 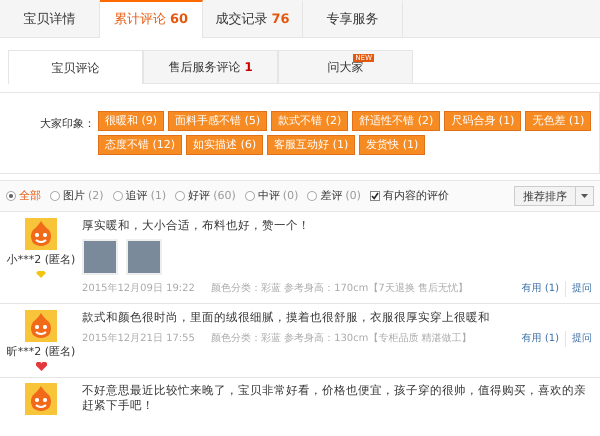 I want to click on filter-count: (60), so click(x=224, y=196).